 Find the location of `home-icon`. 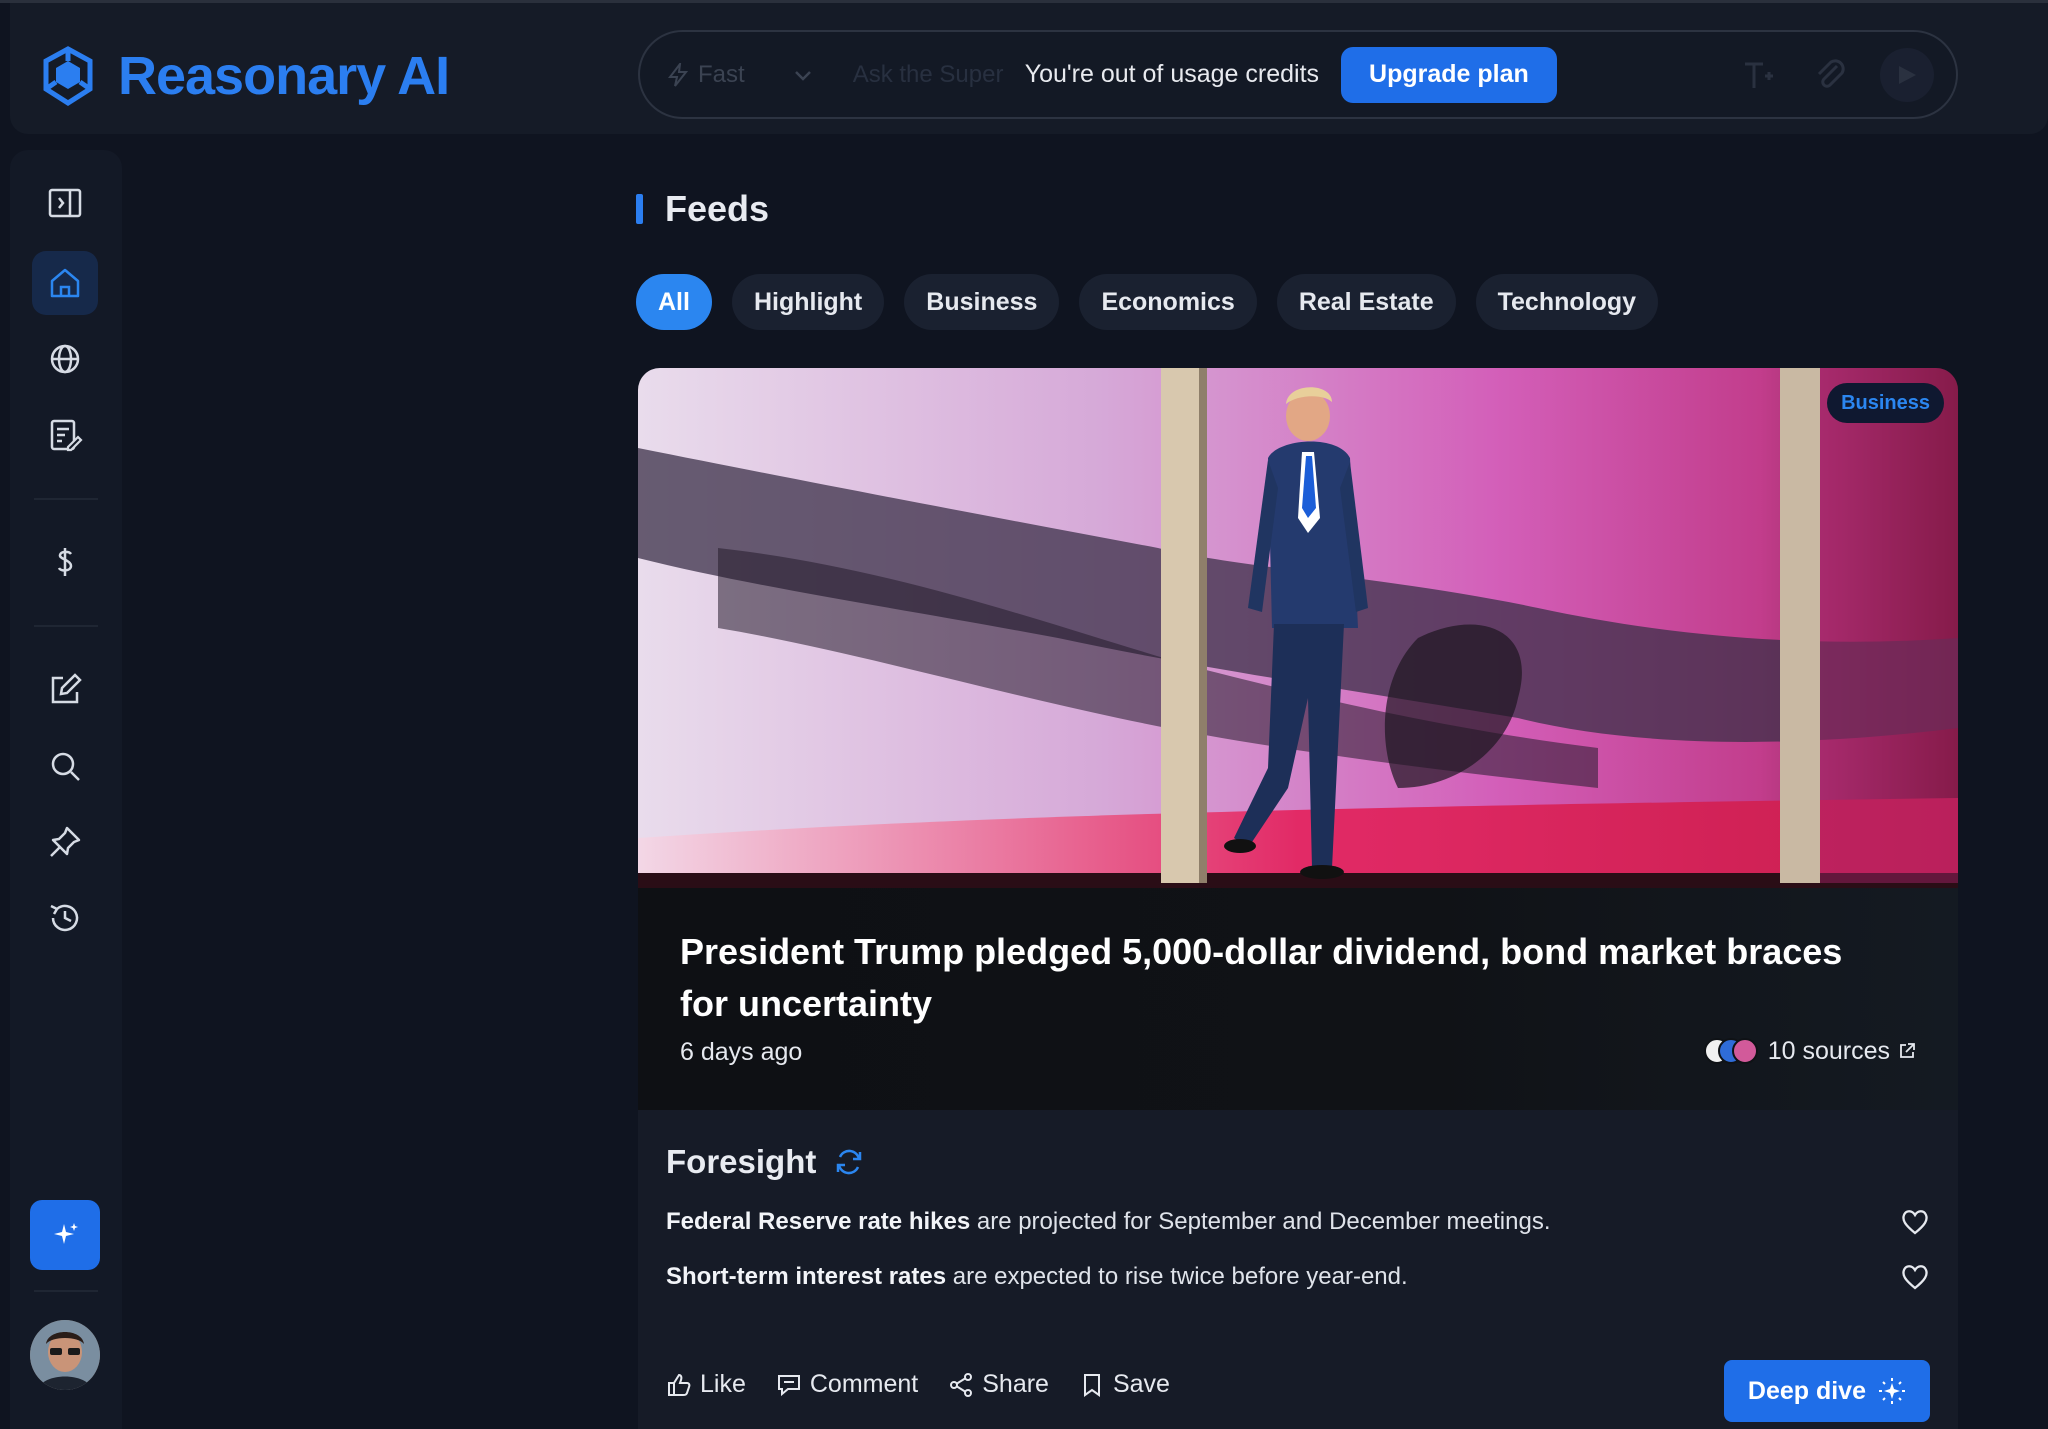

home-icon is located at coordinates (65, 283).